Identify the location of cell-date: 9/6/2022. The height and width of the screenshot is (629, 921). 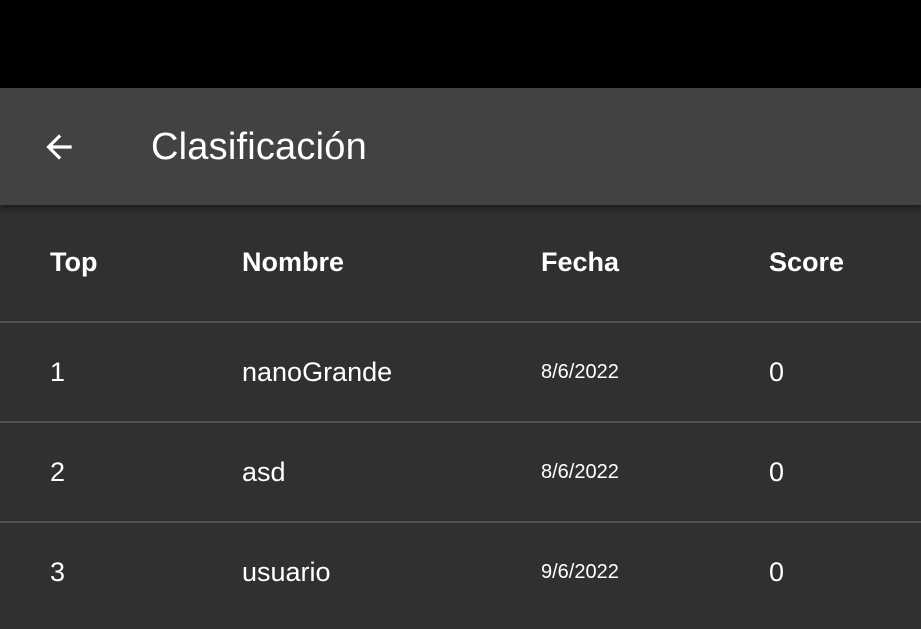
(580, 572).